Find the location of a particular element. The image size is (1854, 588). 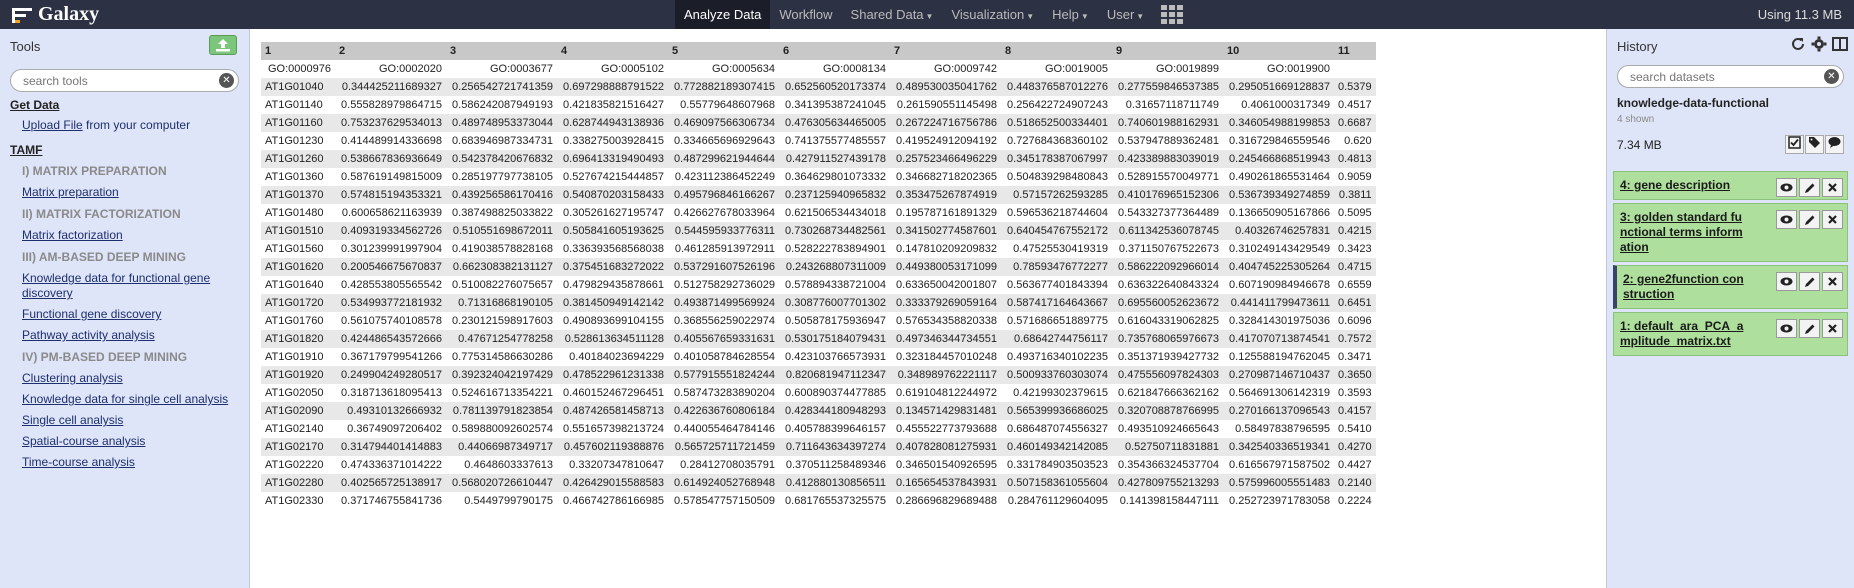

column-number: 8 is located at coordinates (1056, 51).